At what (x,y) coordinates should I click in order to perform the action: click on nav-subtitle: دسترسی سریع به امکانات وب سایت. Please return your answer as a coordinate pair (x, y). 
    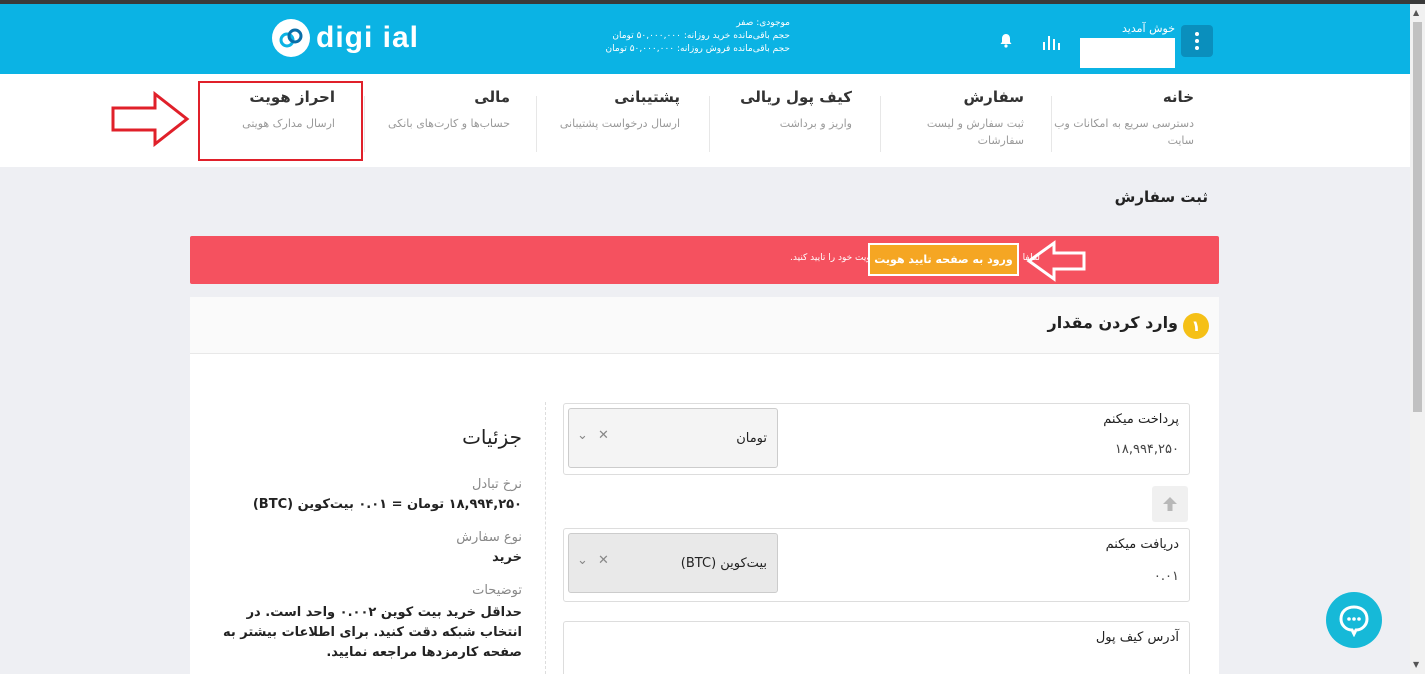
    Looking at the image, I should click on (1124, 132).